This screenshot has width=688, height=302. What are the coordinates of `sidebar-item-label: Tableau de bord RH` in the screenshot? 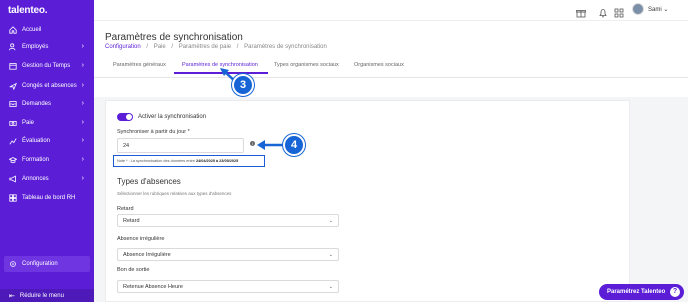 It's located at (49, 198).